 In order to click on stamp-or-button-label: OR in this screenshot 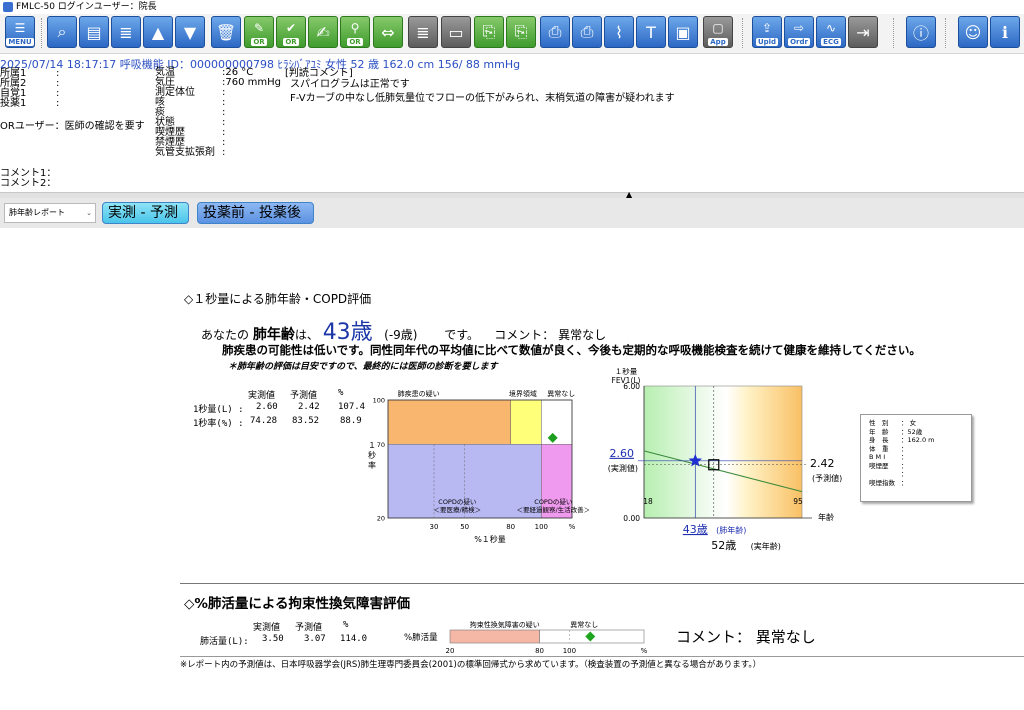, I will do `click(355, 42)`.